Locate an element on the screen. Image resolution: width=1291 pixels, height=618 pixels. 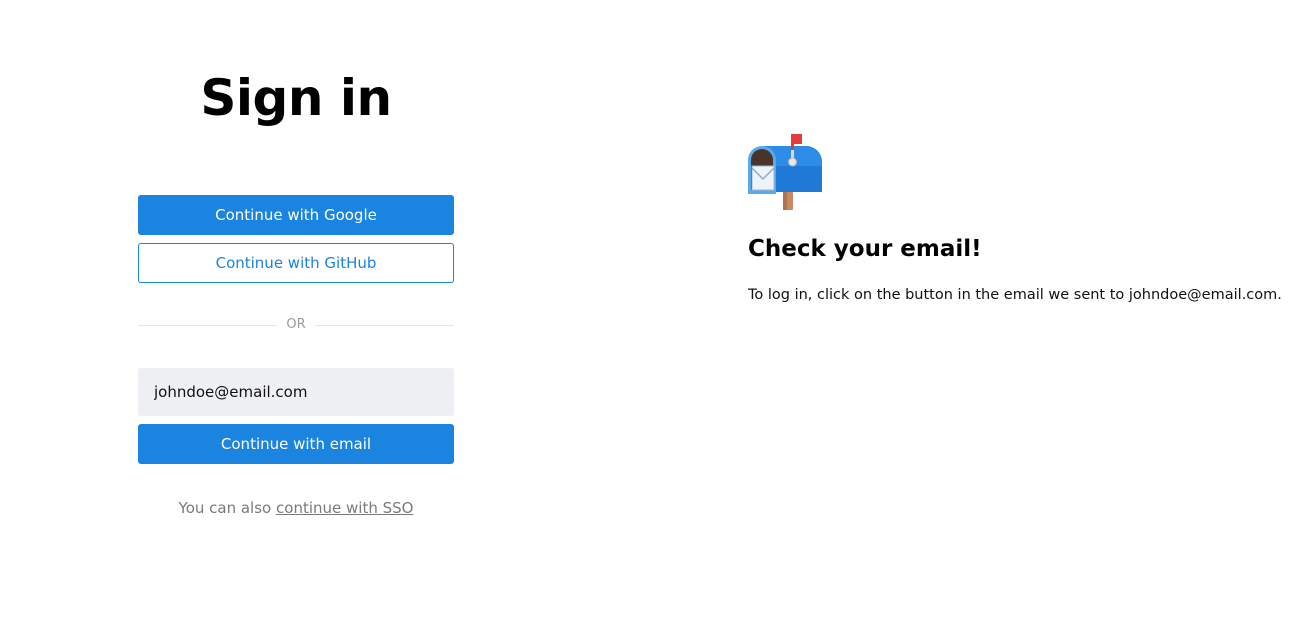
page-title: Sign in is located at coordinates (296, 98).